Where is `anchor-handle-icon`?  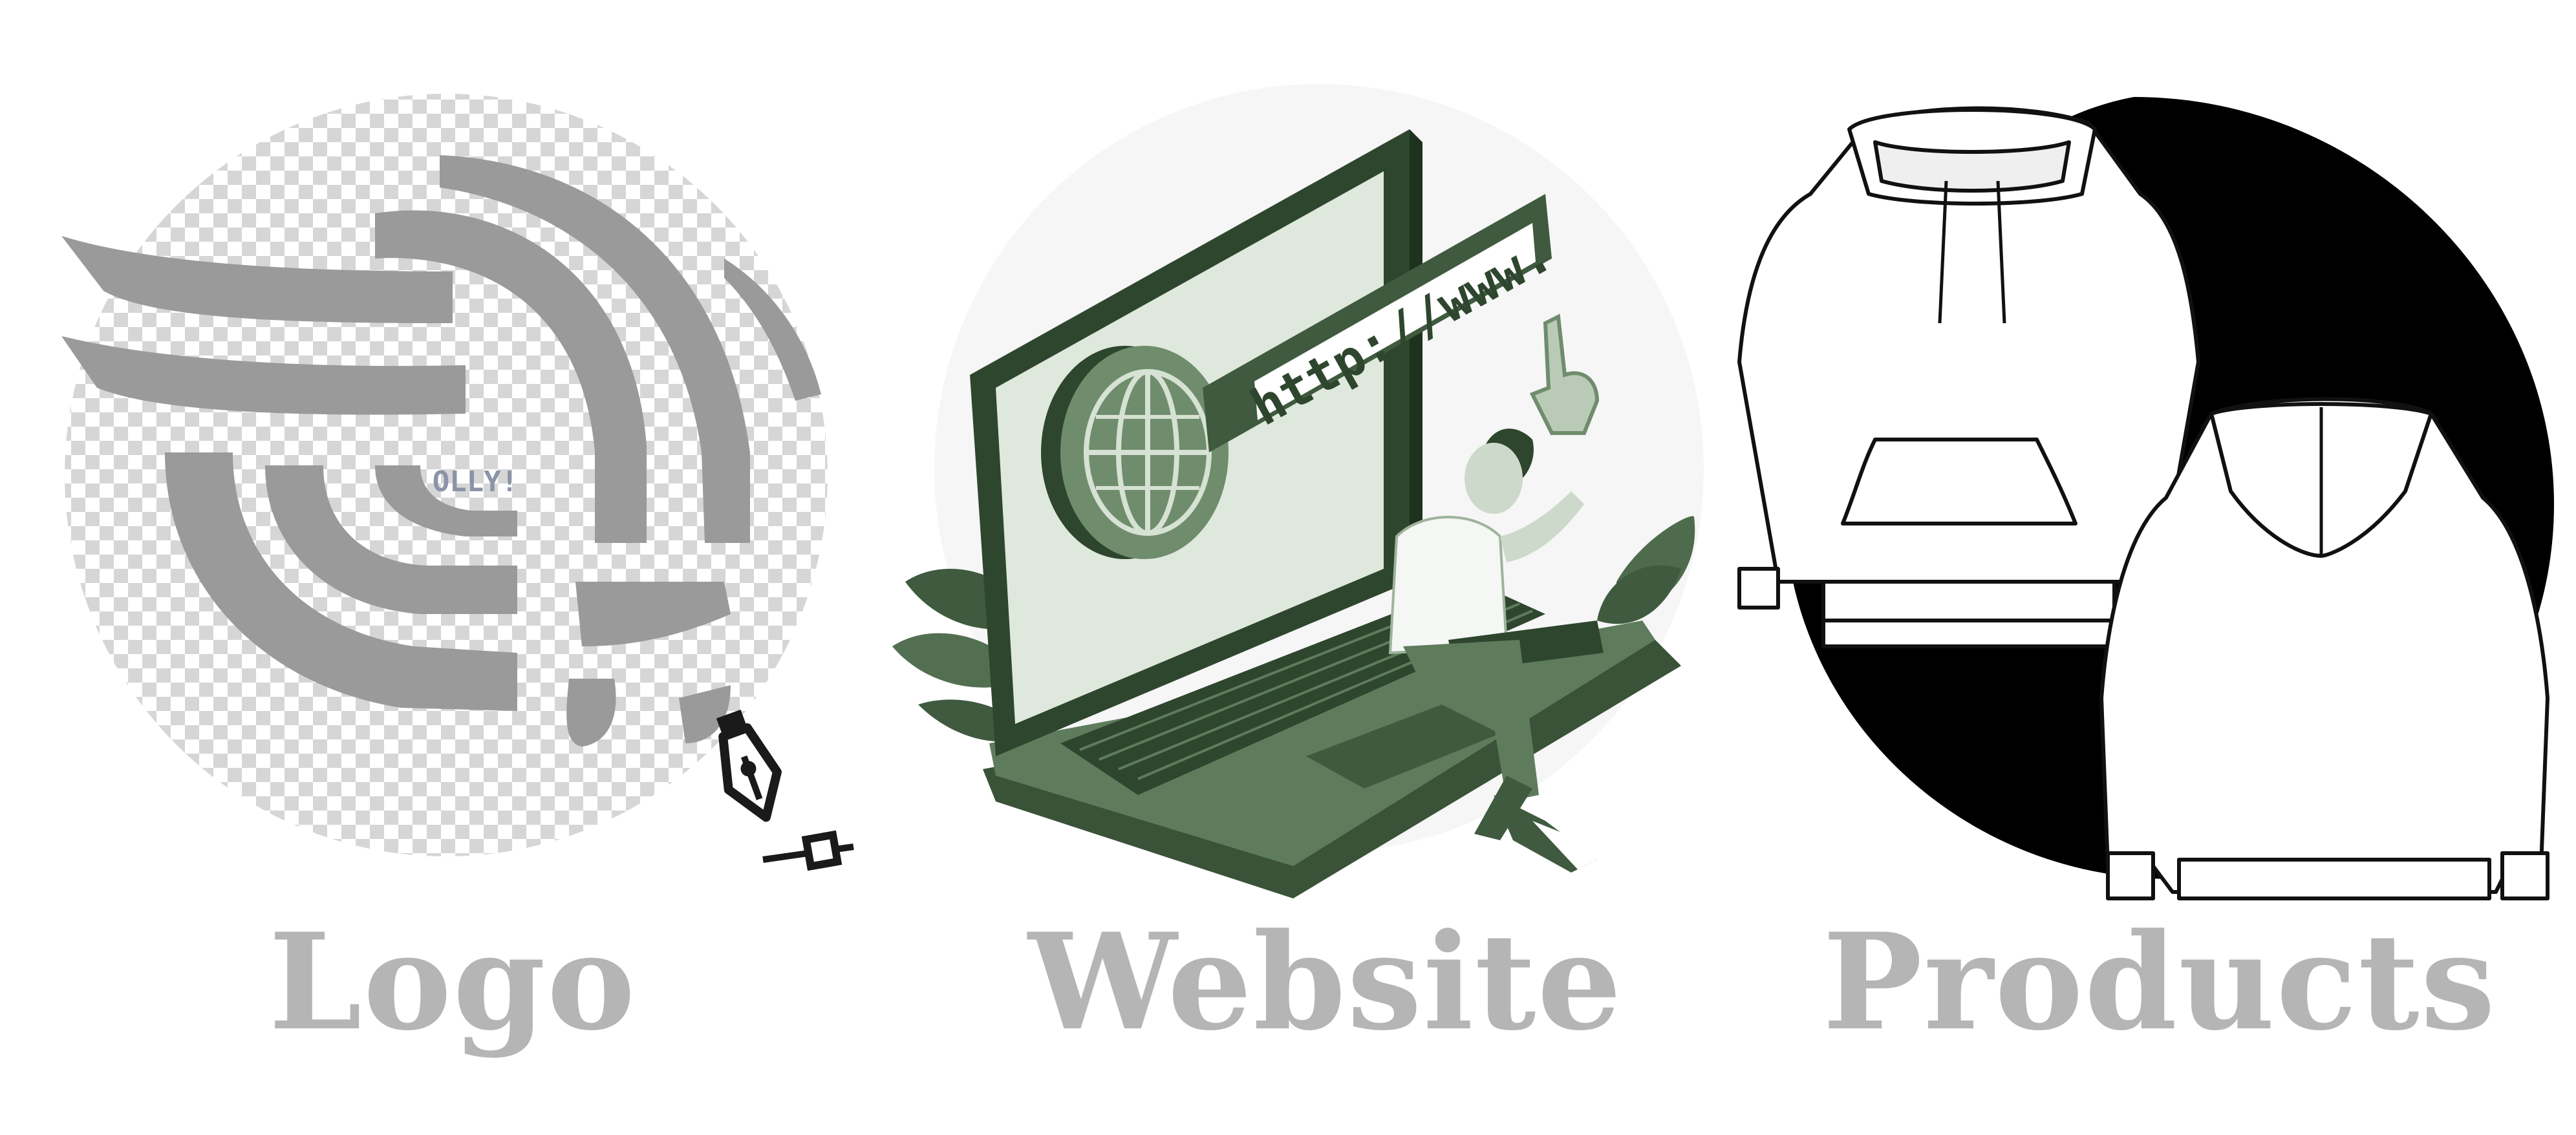 anchor-handle-icon is located at coordinates (808, 850).